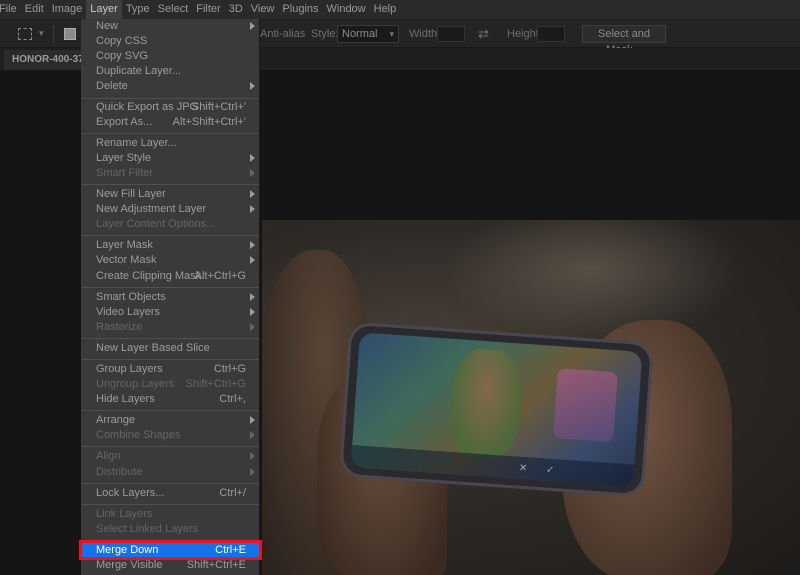 This screenshot has height=575, width=800. I want to click on check-icon: ✓, so click(550, 470).